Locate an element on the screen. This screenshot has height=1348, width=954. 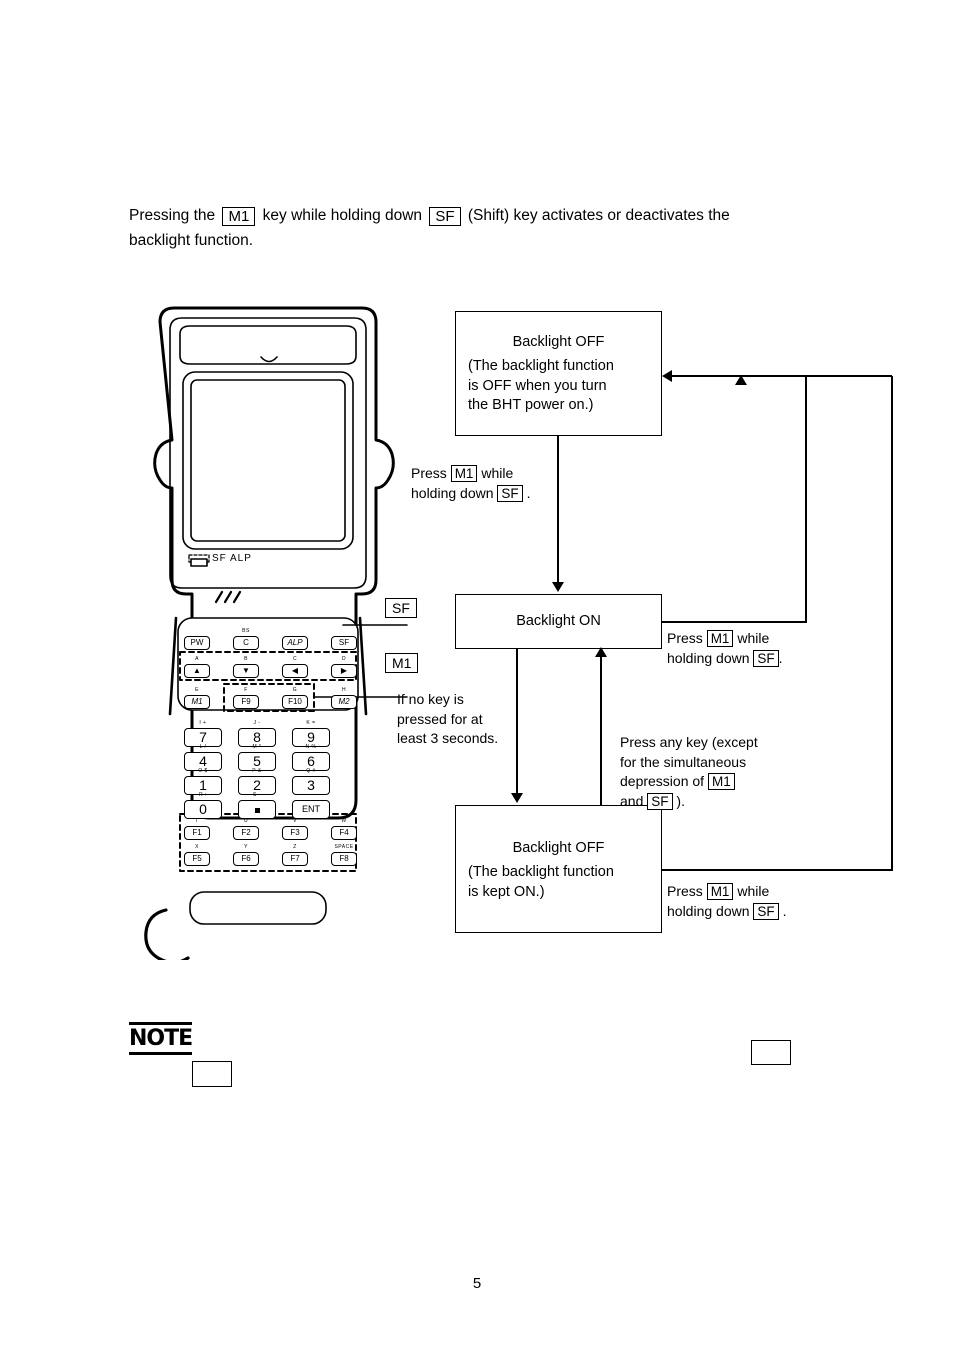
key-m2: M2 is located at coordinates (344, 702).